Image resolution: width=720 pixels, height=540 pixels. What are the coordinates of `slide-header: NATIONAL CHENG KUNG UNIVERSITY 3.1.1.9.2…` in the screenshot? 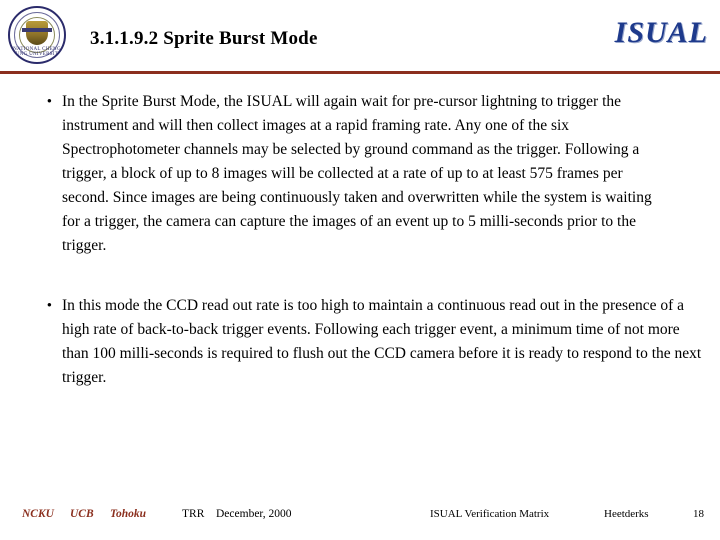 It's located at (360, 37).